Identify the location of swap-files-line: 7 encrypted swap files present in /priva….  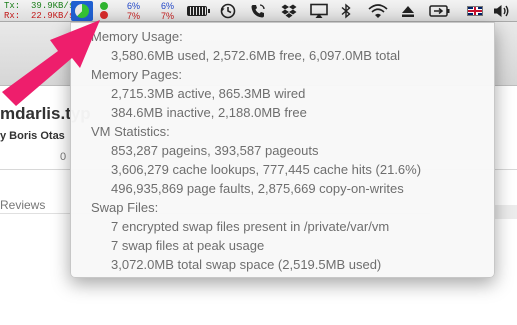
(250, 226).